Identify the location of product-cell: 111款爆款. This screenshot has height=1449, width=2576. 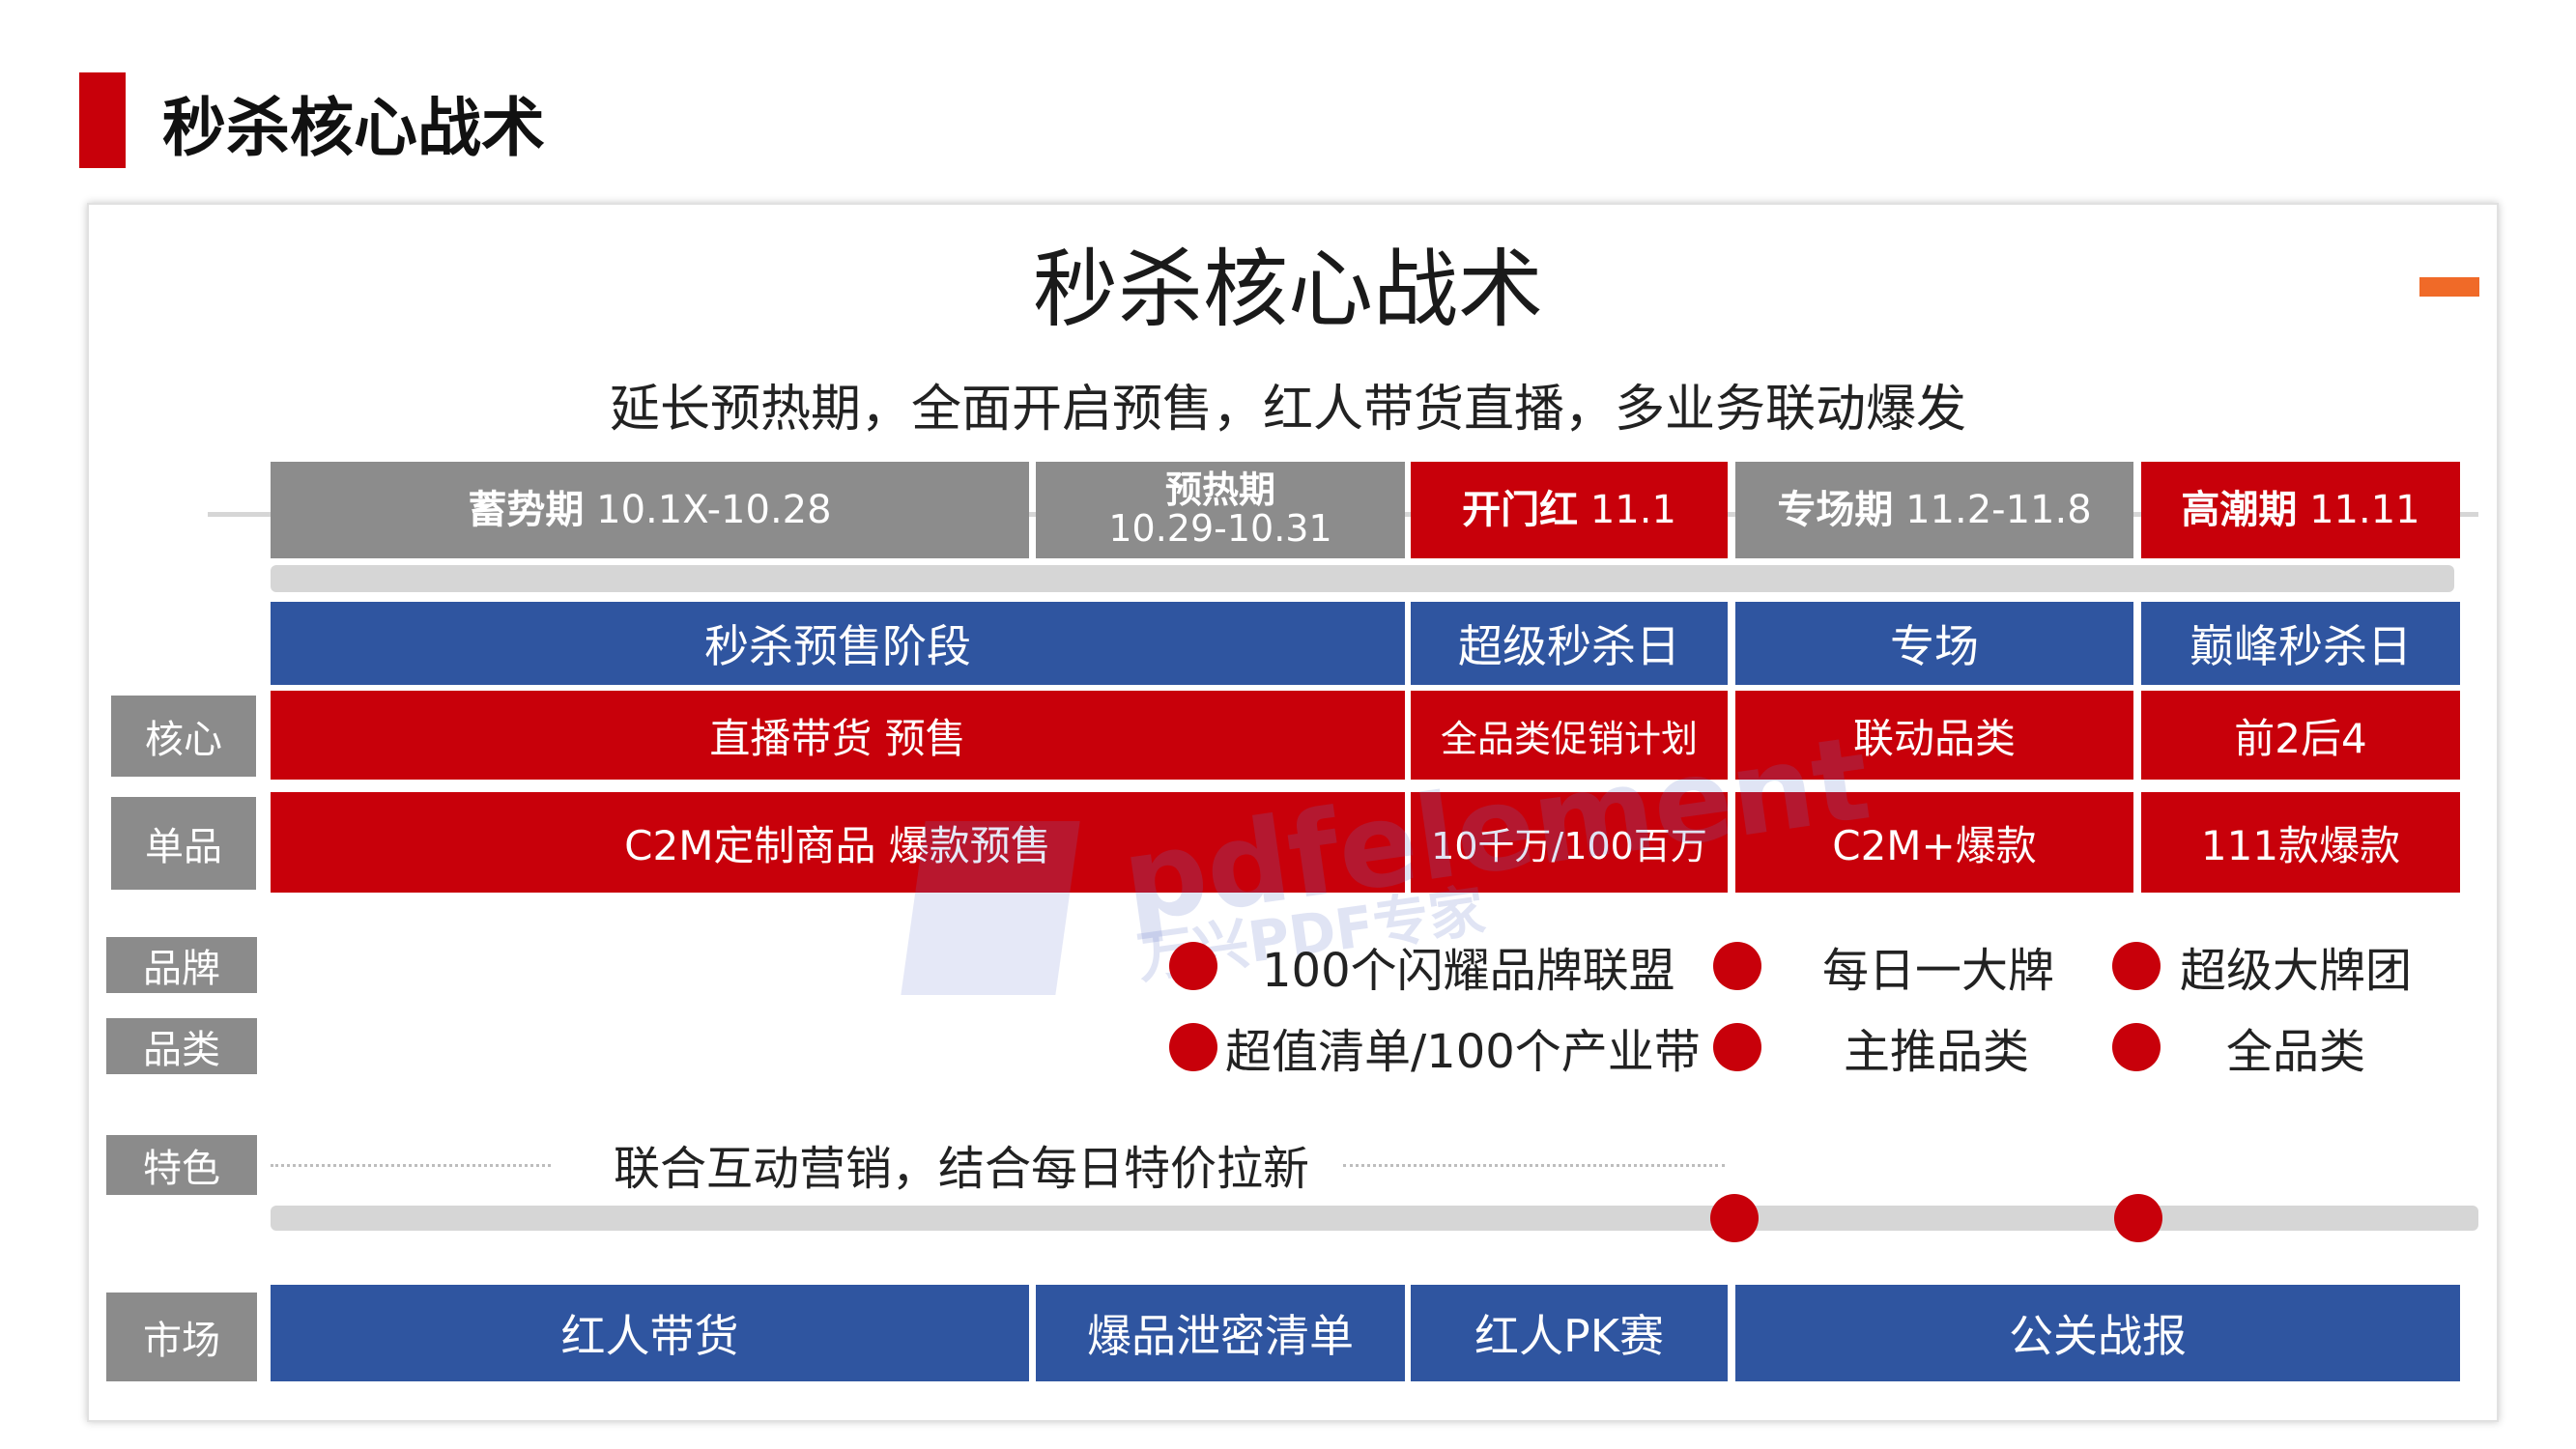
(2300, 842).